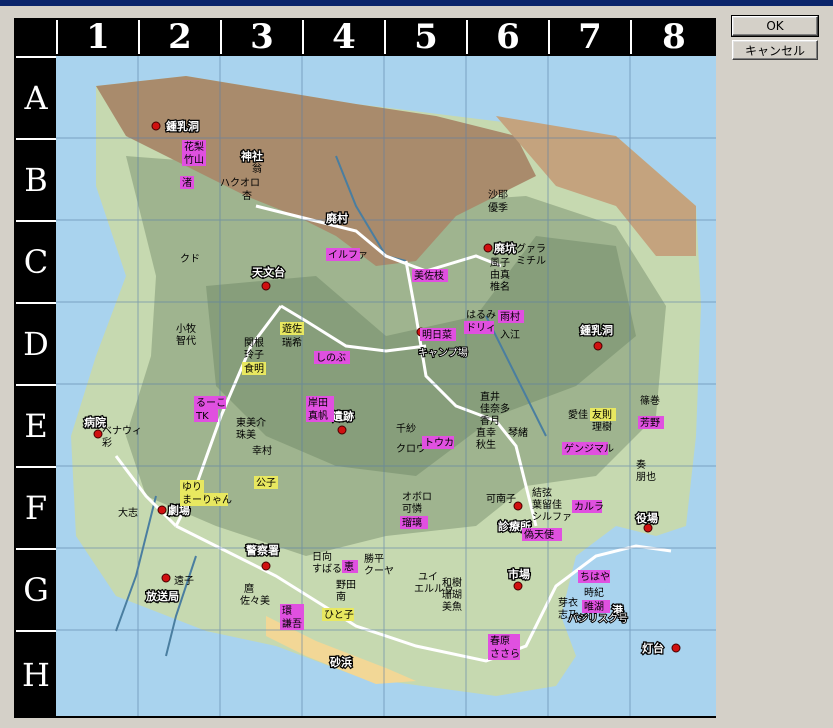  Describe the element at coordinates (500, 641) in the screenshot. I see `name-haruka: 春原` at that location.